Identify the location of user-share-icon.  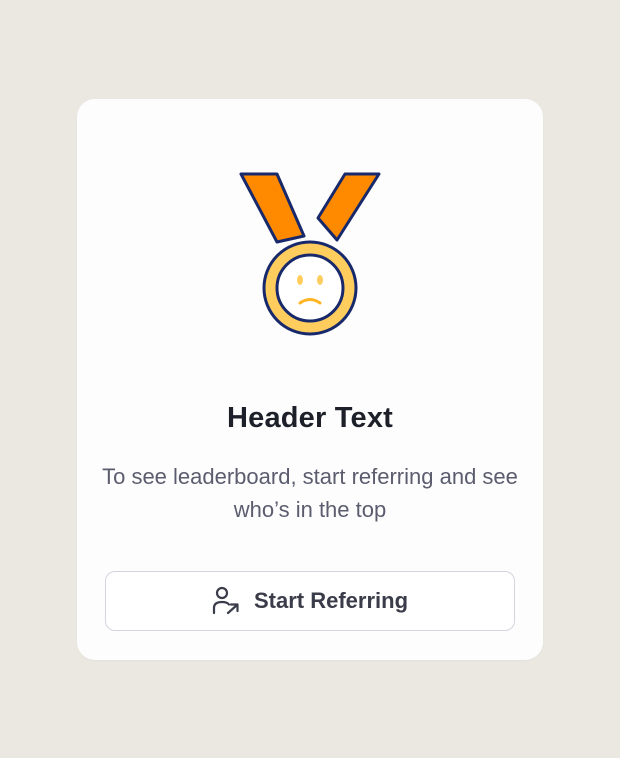
(225, 600).